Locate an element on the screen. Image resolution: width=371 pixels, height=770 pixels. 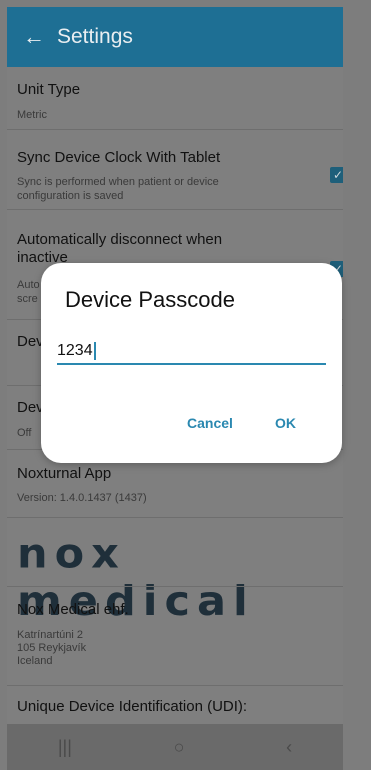
page-title: Settings is located at coordinates (95, 36).